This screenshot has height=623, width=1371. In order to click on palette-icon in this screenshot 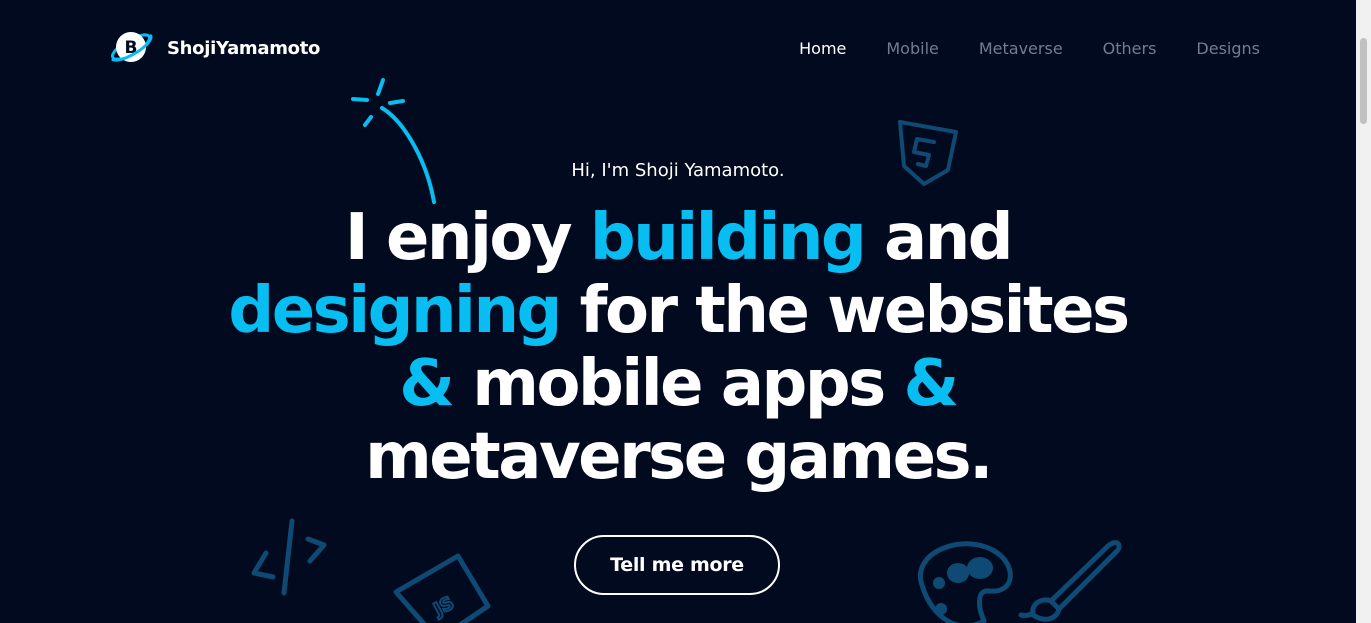, I will do `click(965, 582)`.